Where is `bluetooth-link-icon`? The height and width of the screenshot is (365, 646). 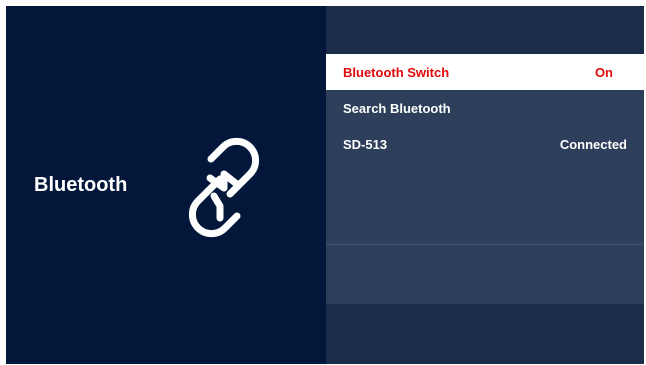
bluetooth-link-icon is located at coordinates (224, 187).